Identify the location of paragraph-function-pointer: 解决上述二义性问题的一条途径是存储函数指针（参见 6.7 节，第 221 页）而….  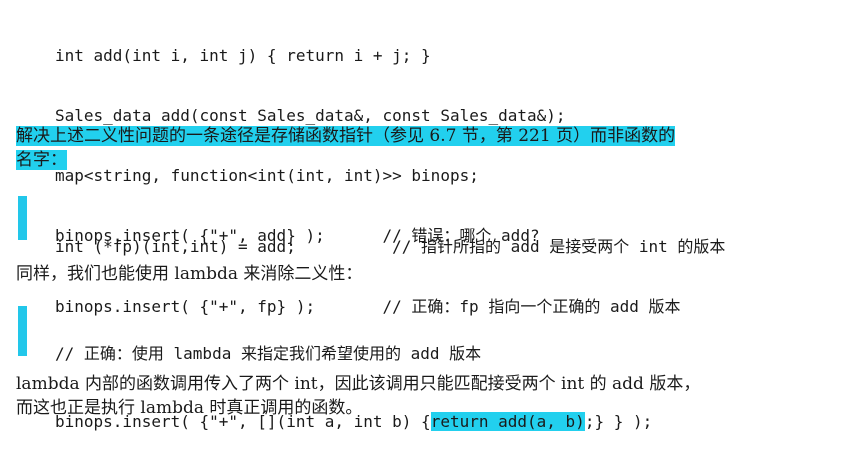
(346, 148).